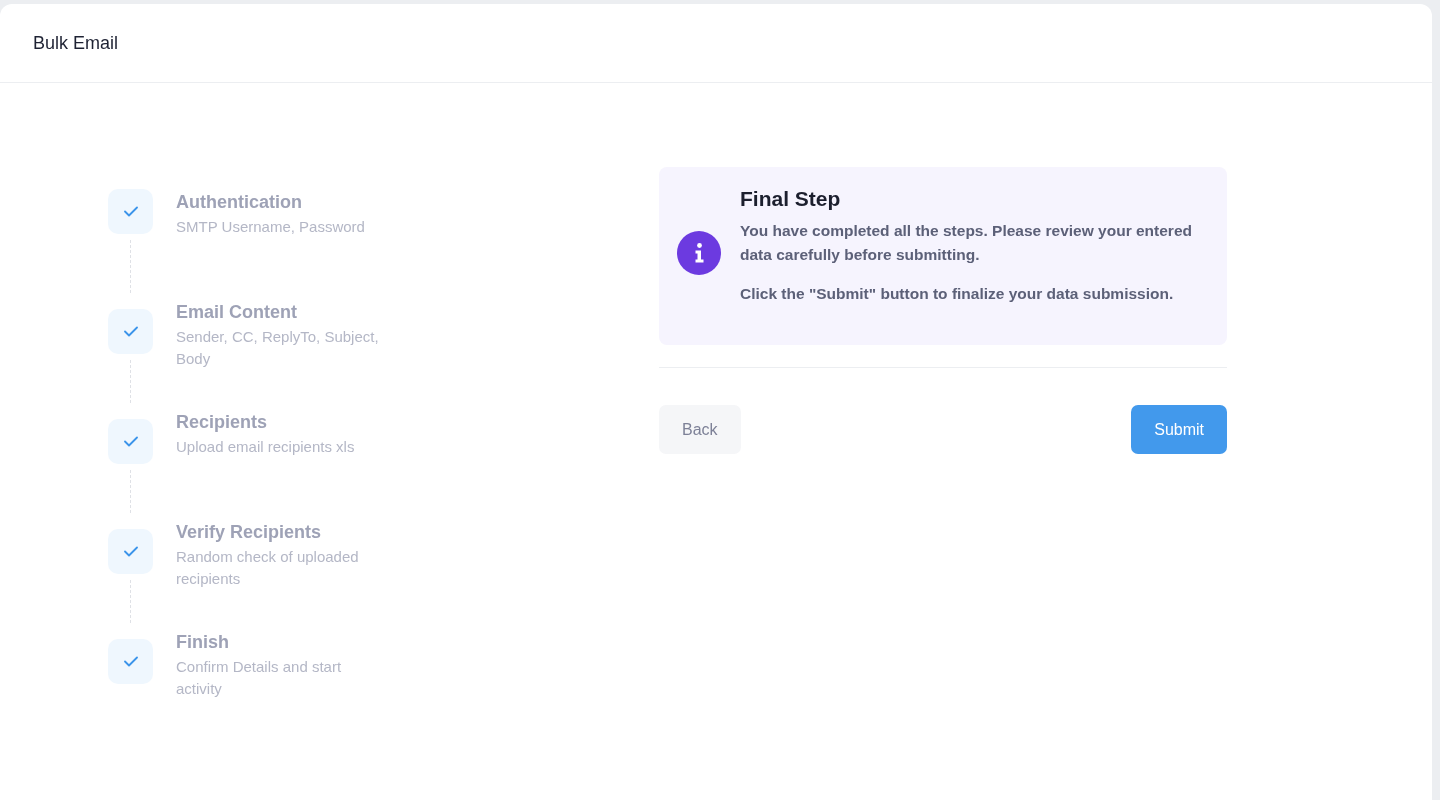  What do you see at coordinates (1179, 429) in the screenshot?
I see `submit-button: Submit` at bounding box center [1179, 429].